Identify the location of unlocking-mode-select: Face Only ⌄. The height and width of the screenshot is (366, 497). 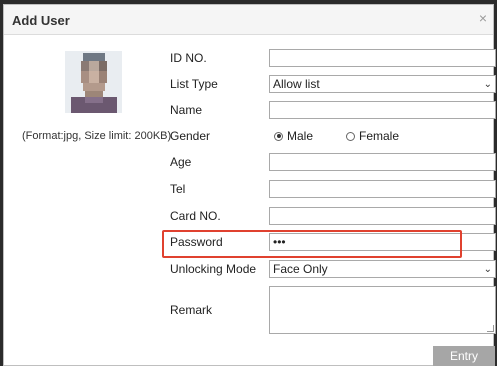
(382, 269).